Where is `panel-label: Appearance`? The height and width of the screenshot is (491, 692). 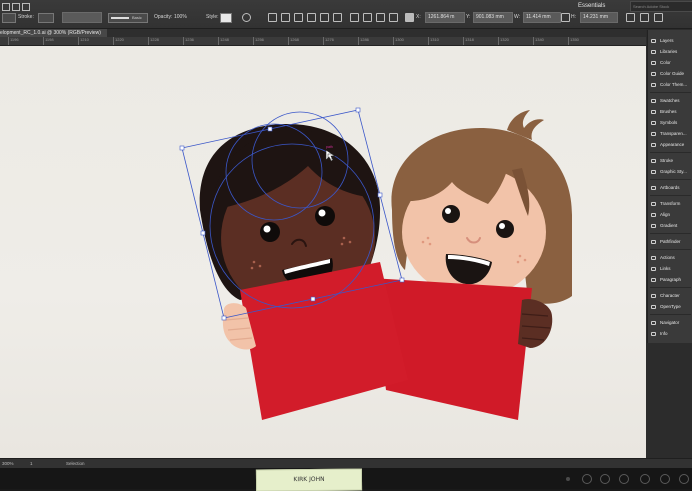 panel-label: Appearance is located at coordinates (672, 144).